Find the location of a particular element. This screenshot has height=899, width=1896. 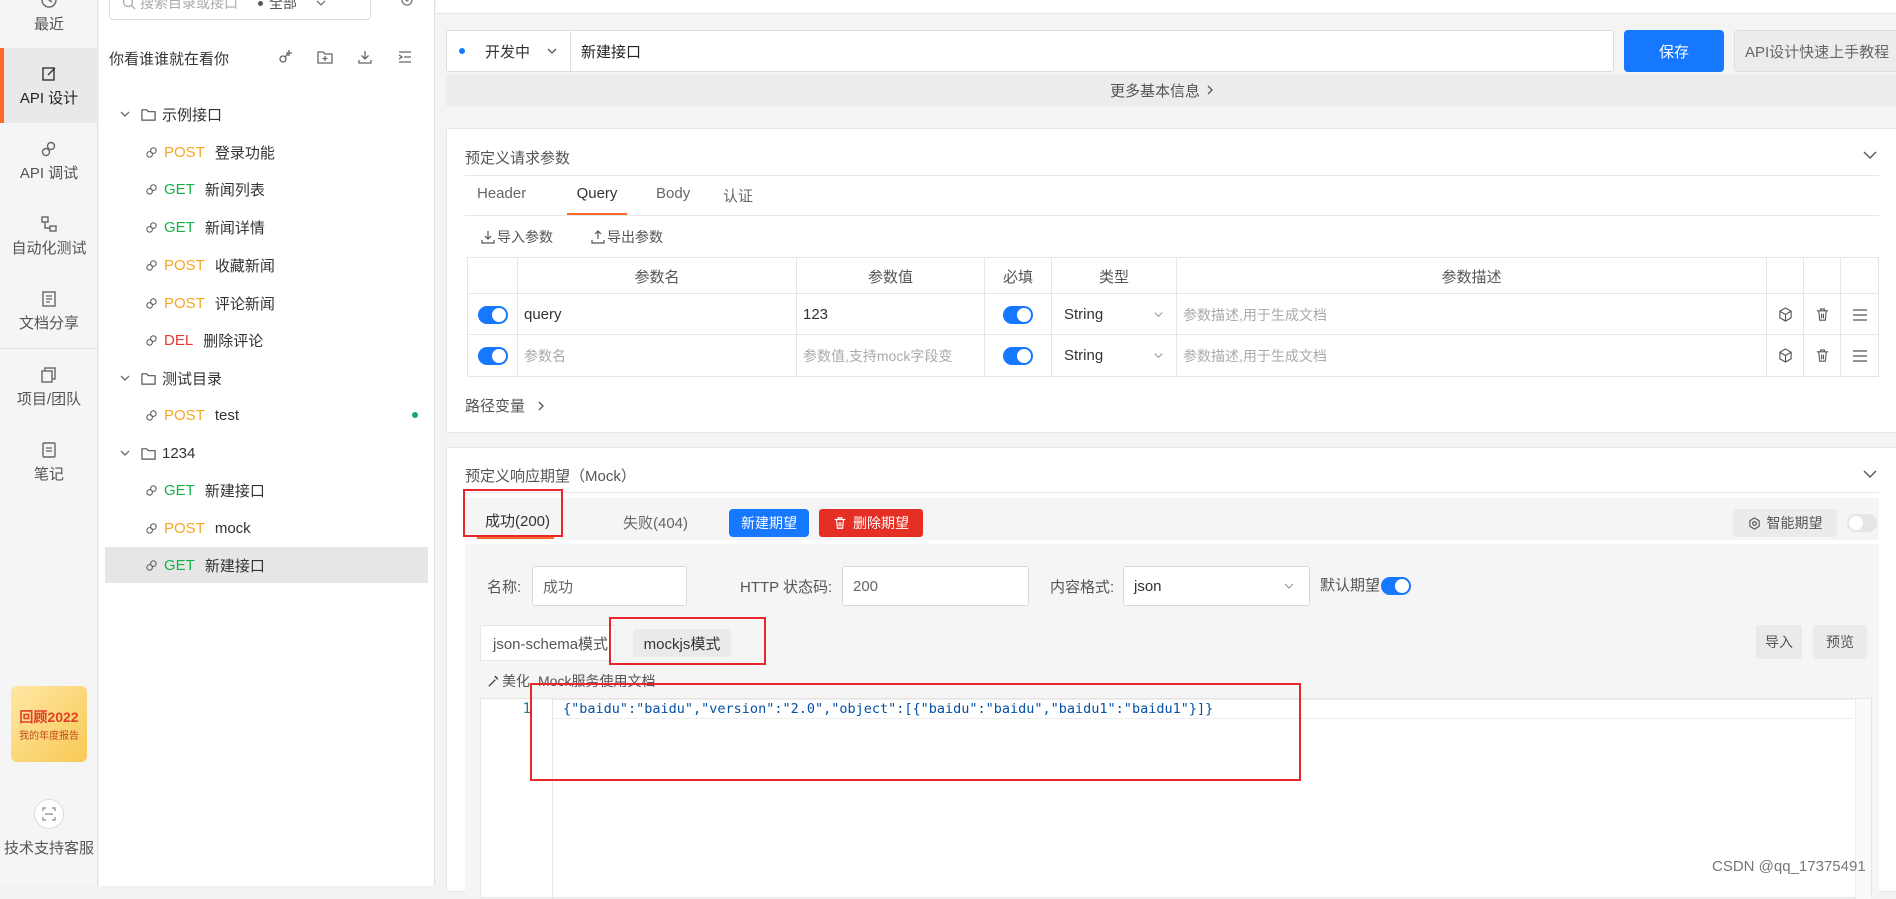

tab-auth: 认证 is located at coordinates (738, 195).